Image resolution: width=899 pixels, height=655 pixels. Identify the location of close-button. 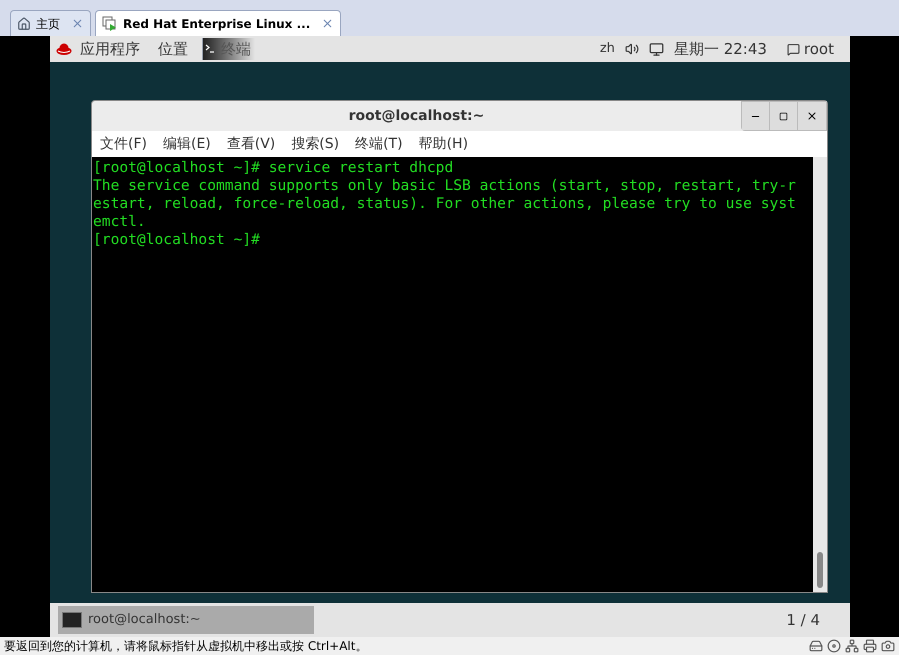
(812, 116).